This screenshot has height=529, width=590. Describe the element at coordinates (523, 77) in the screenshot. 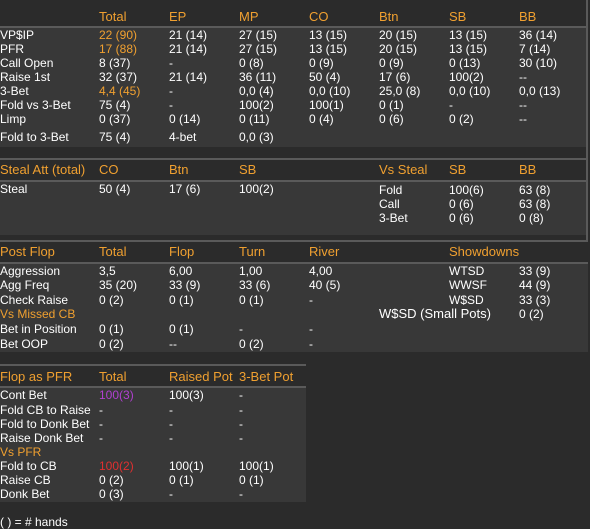

I see `cell: --` at that location.